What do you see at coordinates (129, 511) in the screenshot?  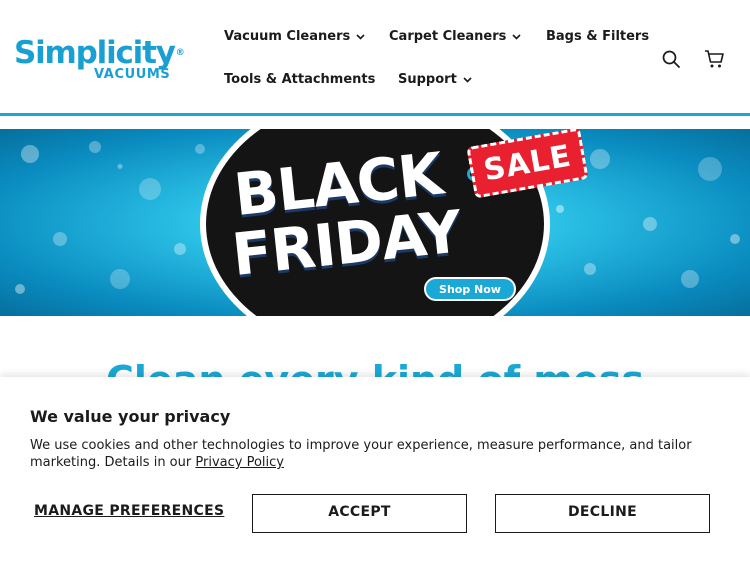 I see `manage-preferences-button: MANAGE PREFERENCES` at bounding box center [129, 511].